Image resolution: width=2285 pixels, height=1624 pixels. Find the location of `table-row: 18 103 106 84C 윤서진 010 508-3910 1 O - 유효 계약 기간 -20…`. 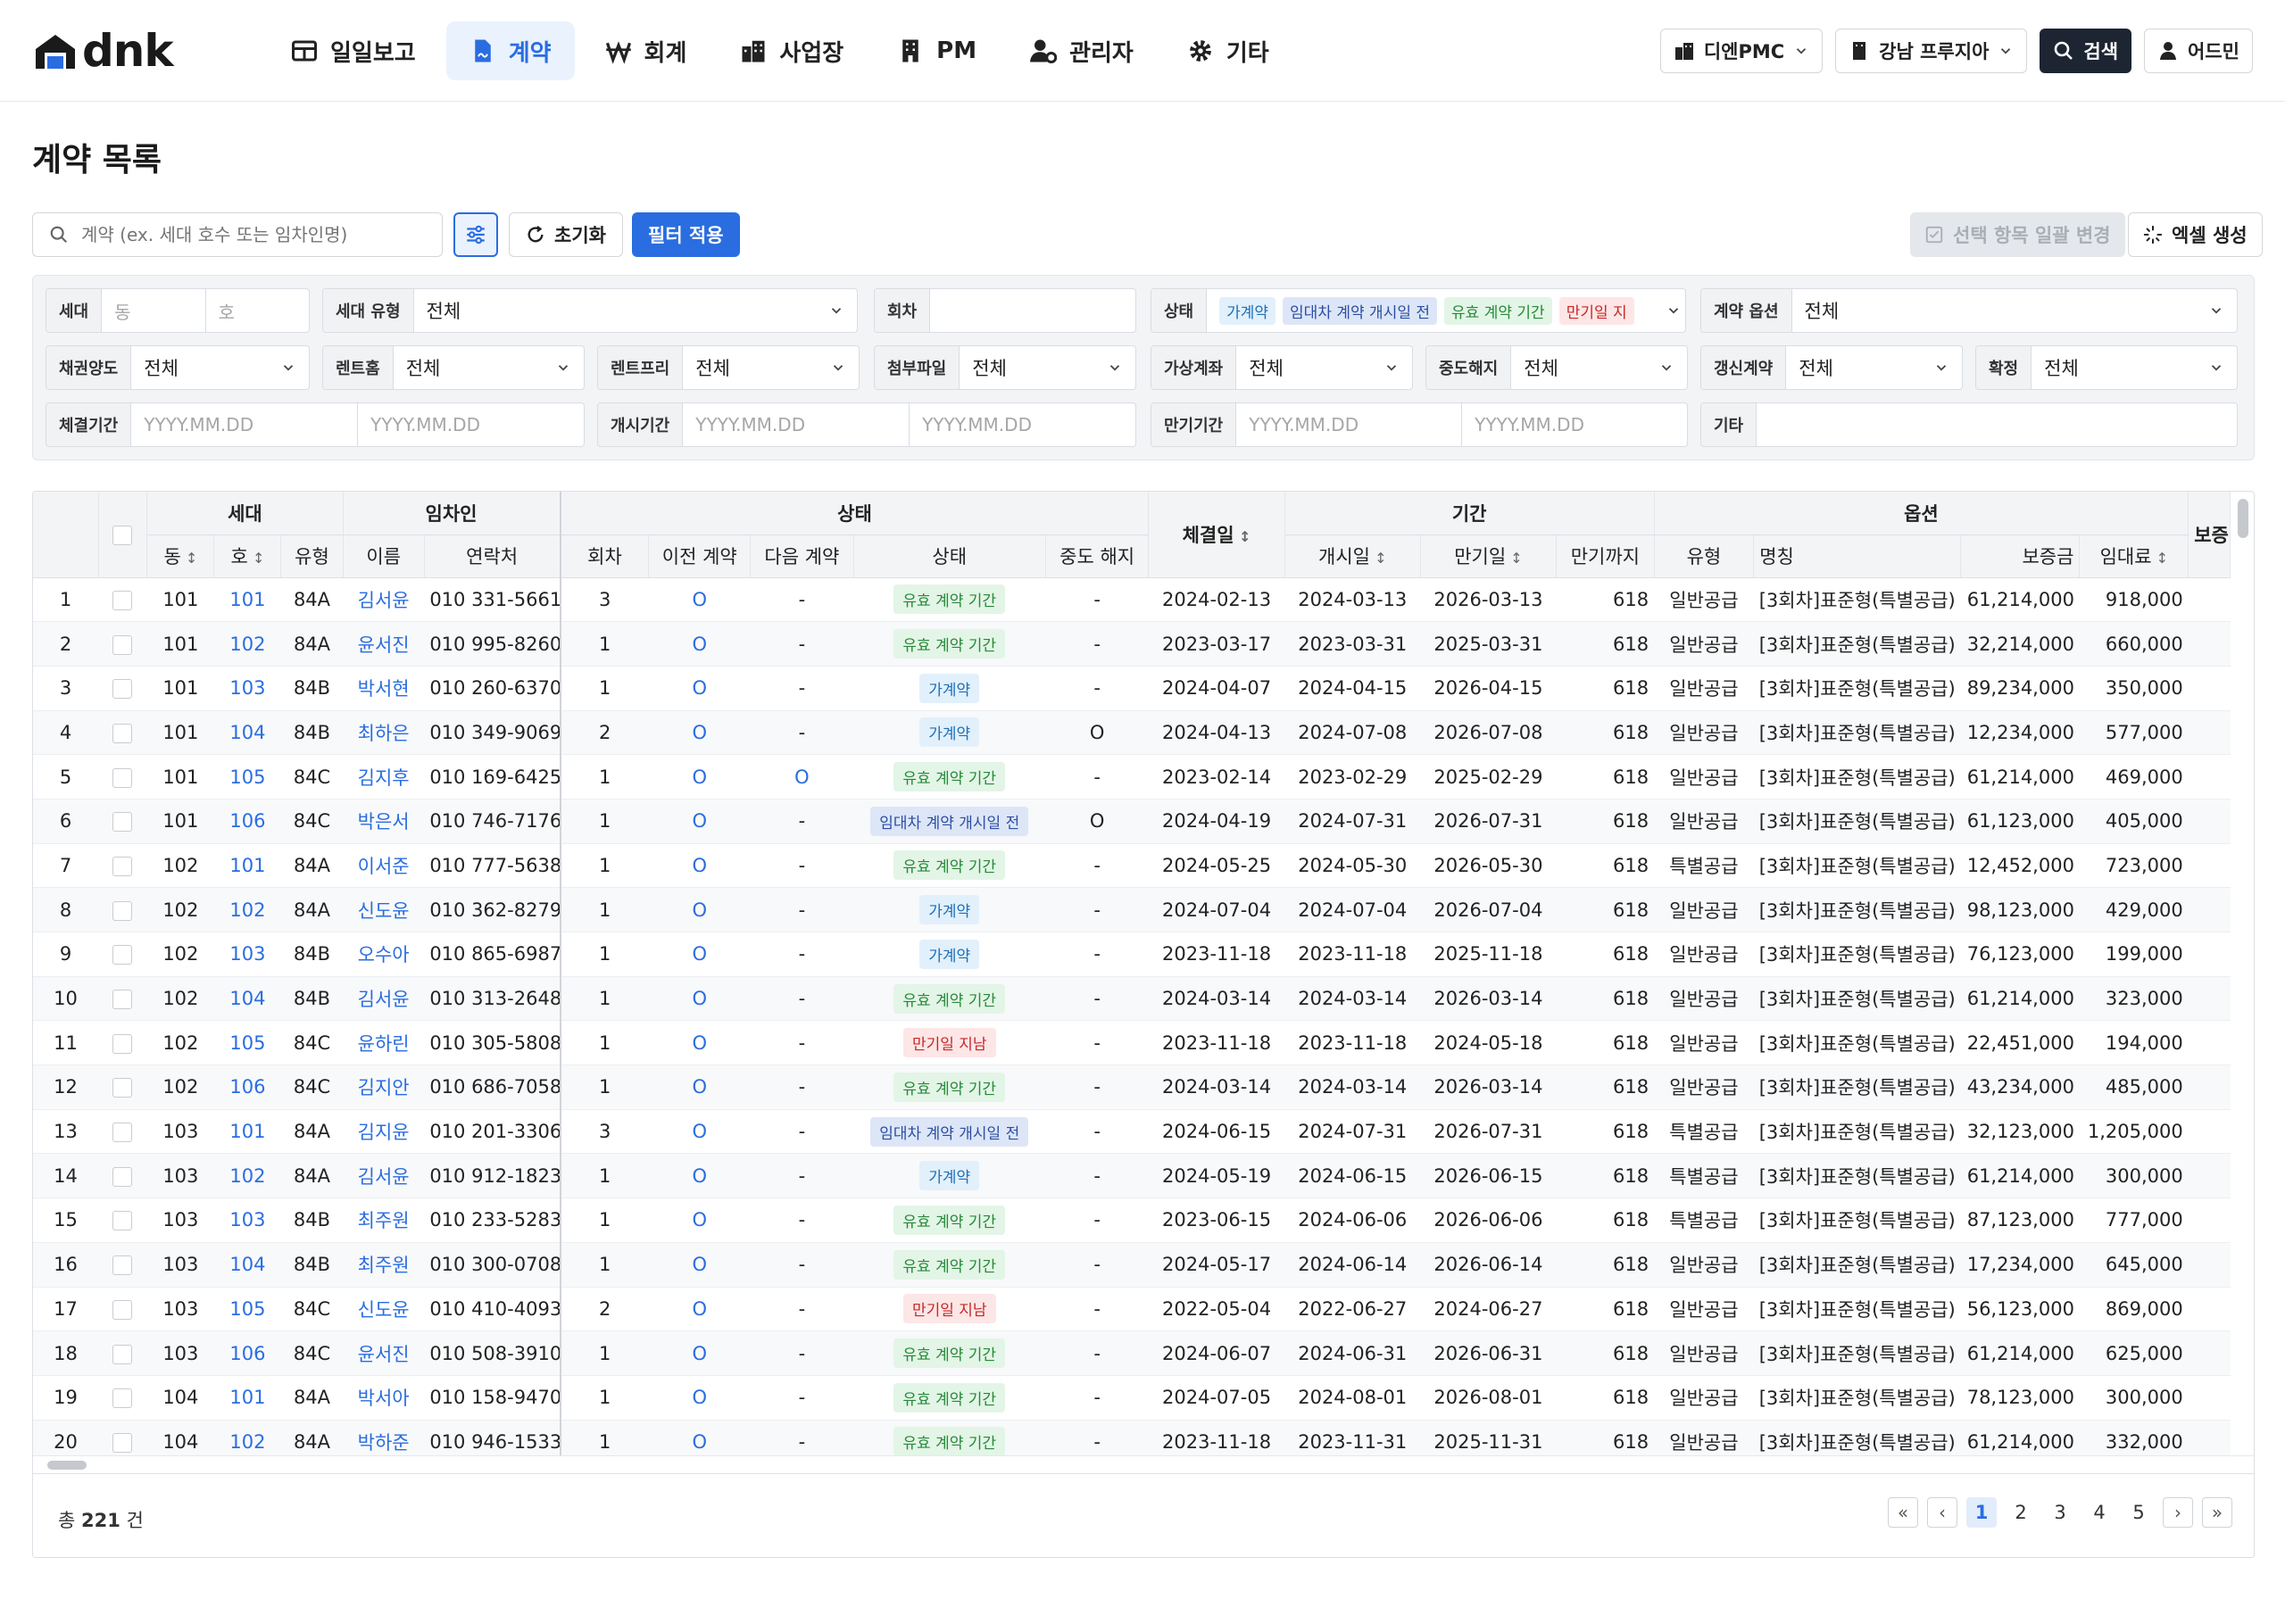

table-row: 18 103 106 84C 윤서진 010 508-3910 1 O - 유효 계약 기간 -20… is located at coordinates (1132, 1353).